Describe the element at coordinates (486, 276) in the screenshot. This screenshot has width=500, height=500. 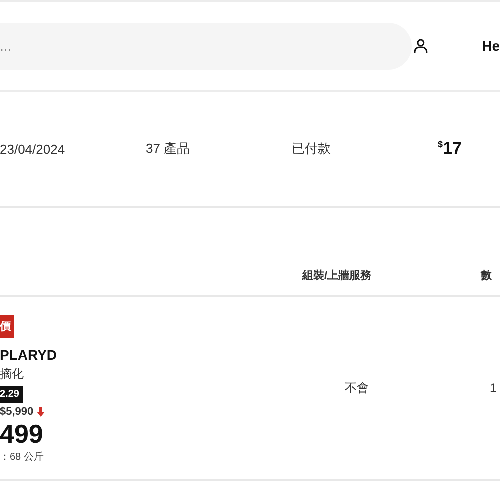
I see `column-header: 數` at that location.